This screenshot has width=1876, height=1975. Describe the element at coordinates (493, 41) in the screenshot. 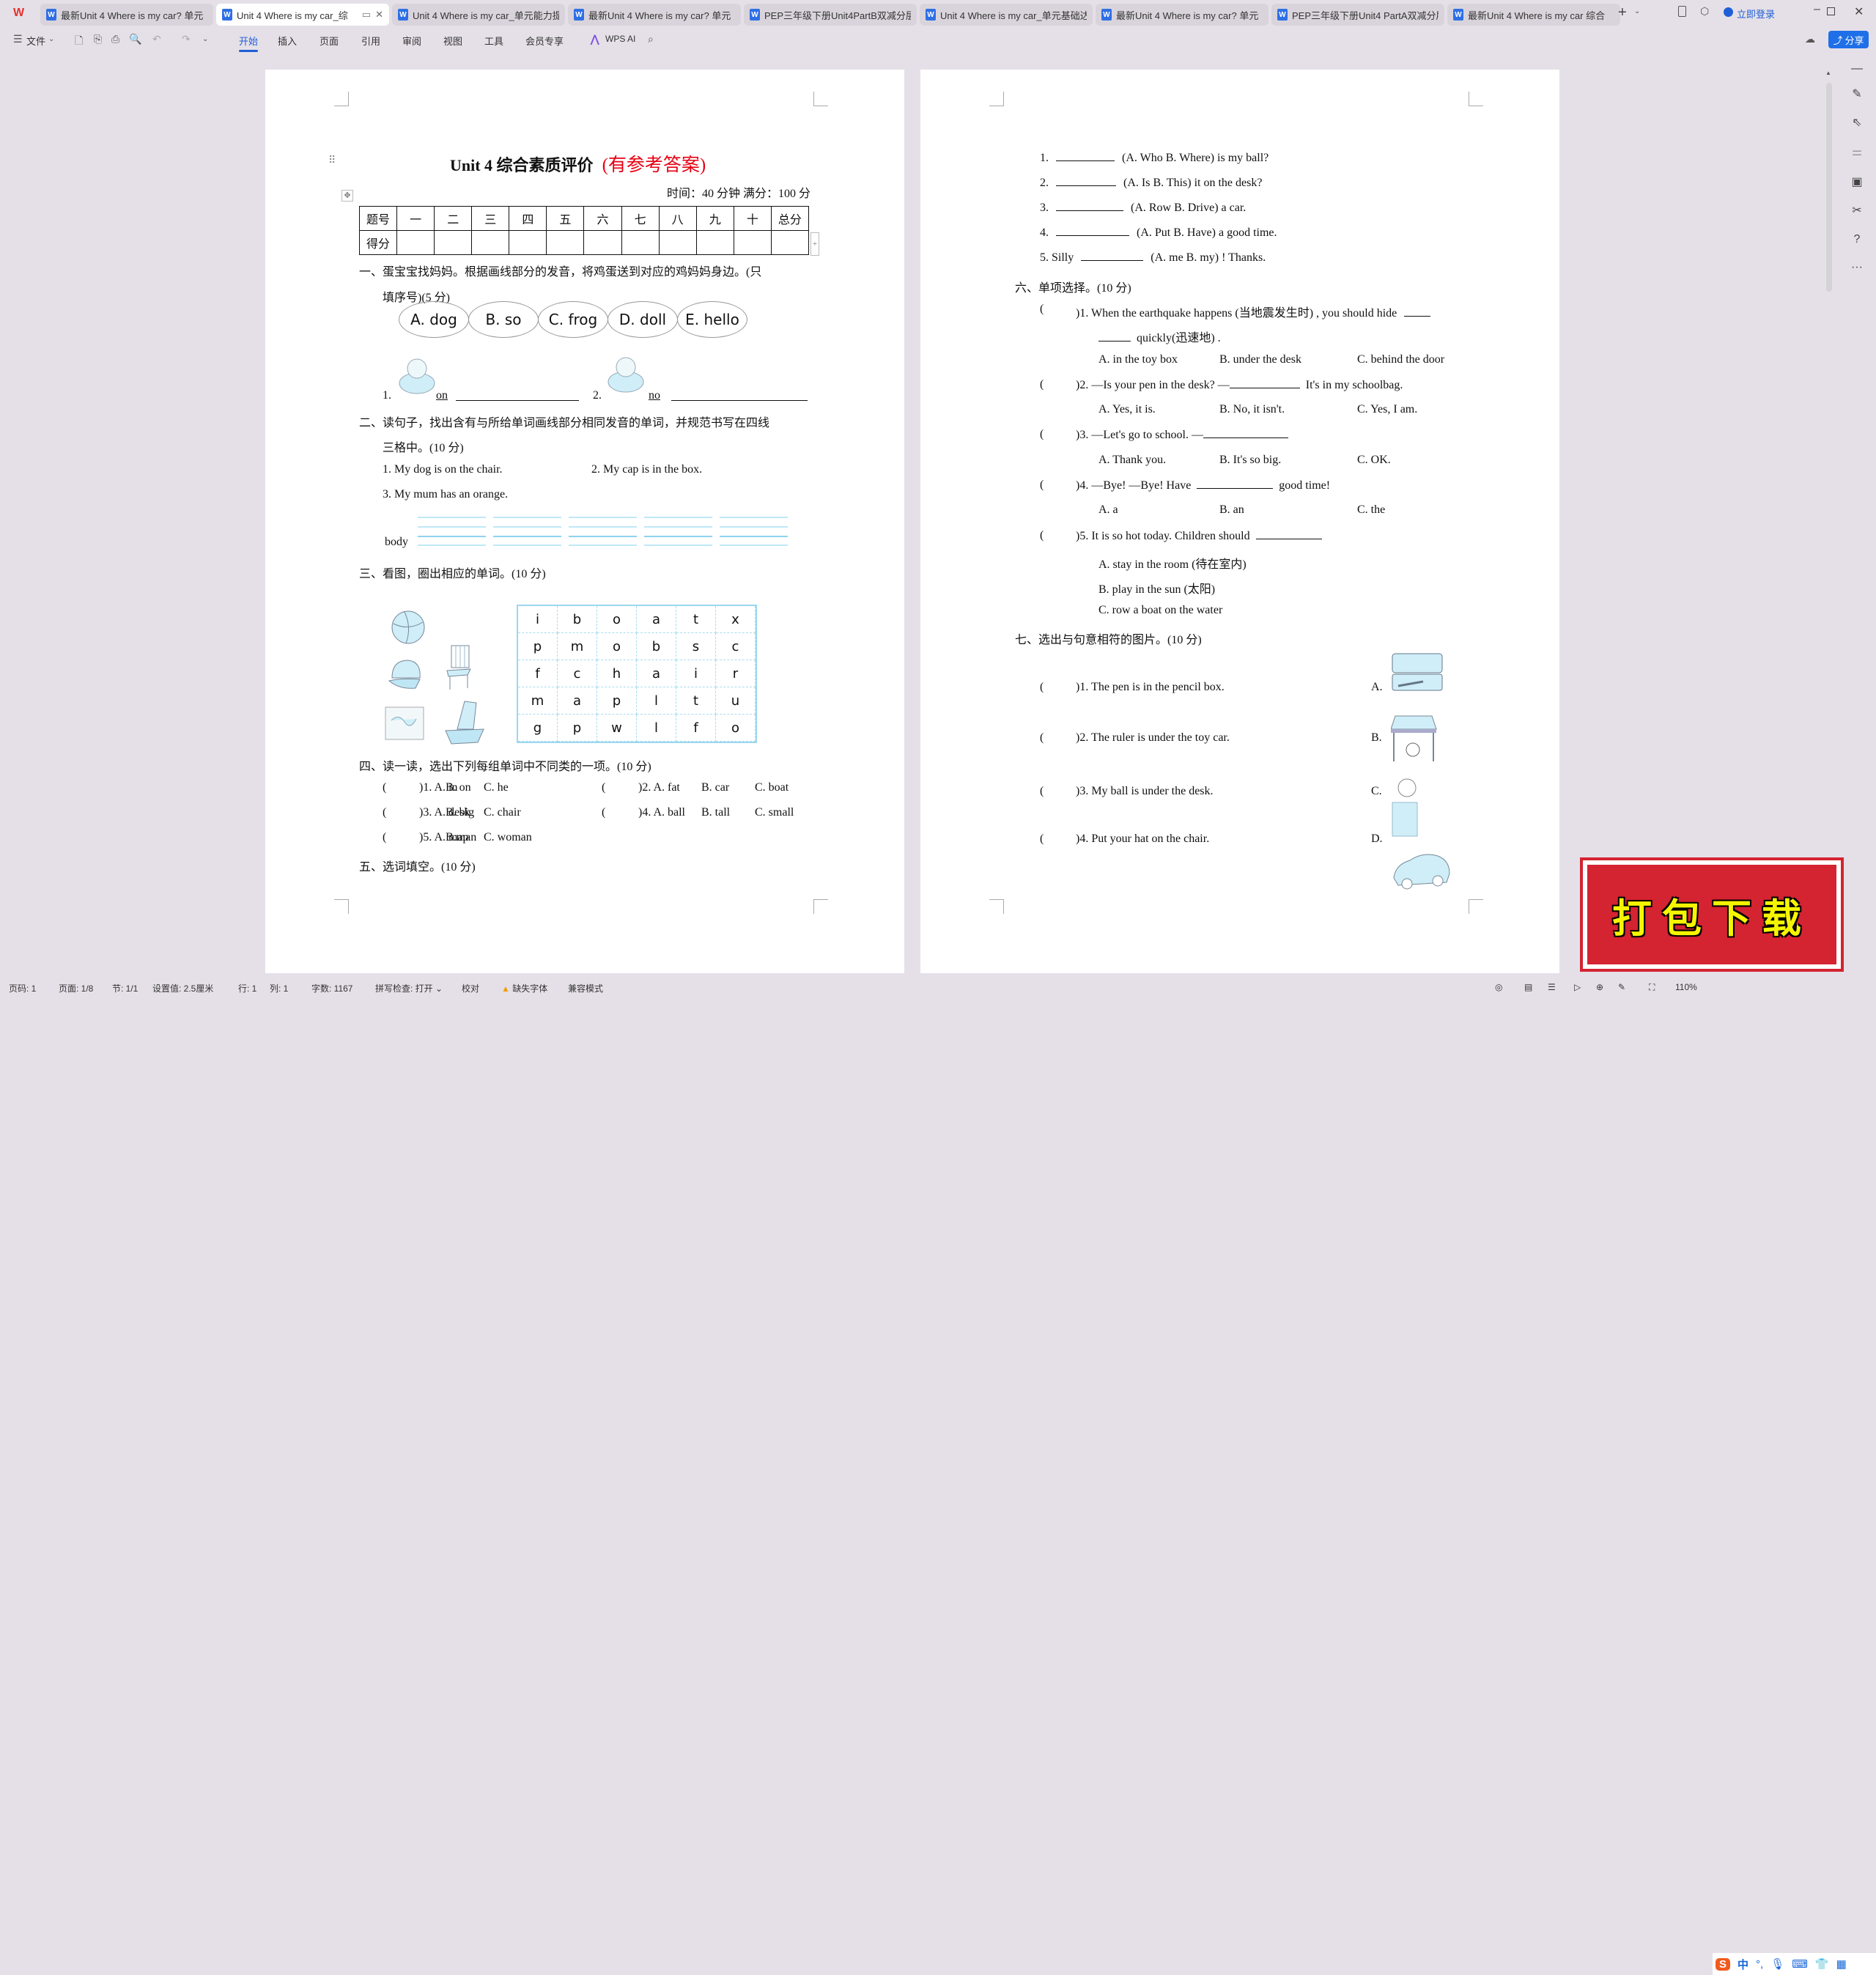

I see `menu-tab: 工具` at that location.